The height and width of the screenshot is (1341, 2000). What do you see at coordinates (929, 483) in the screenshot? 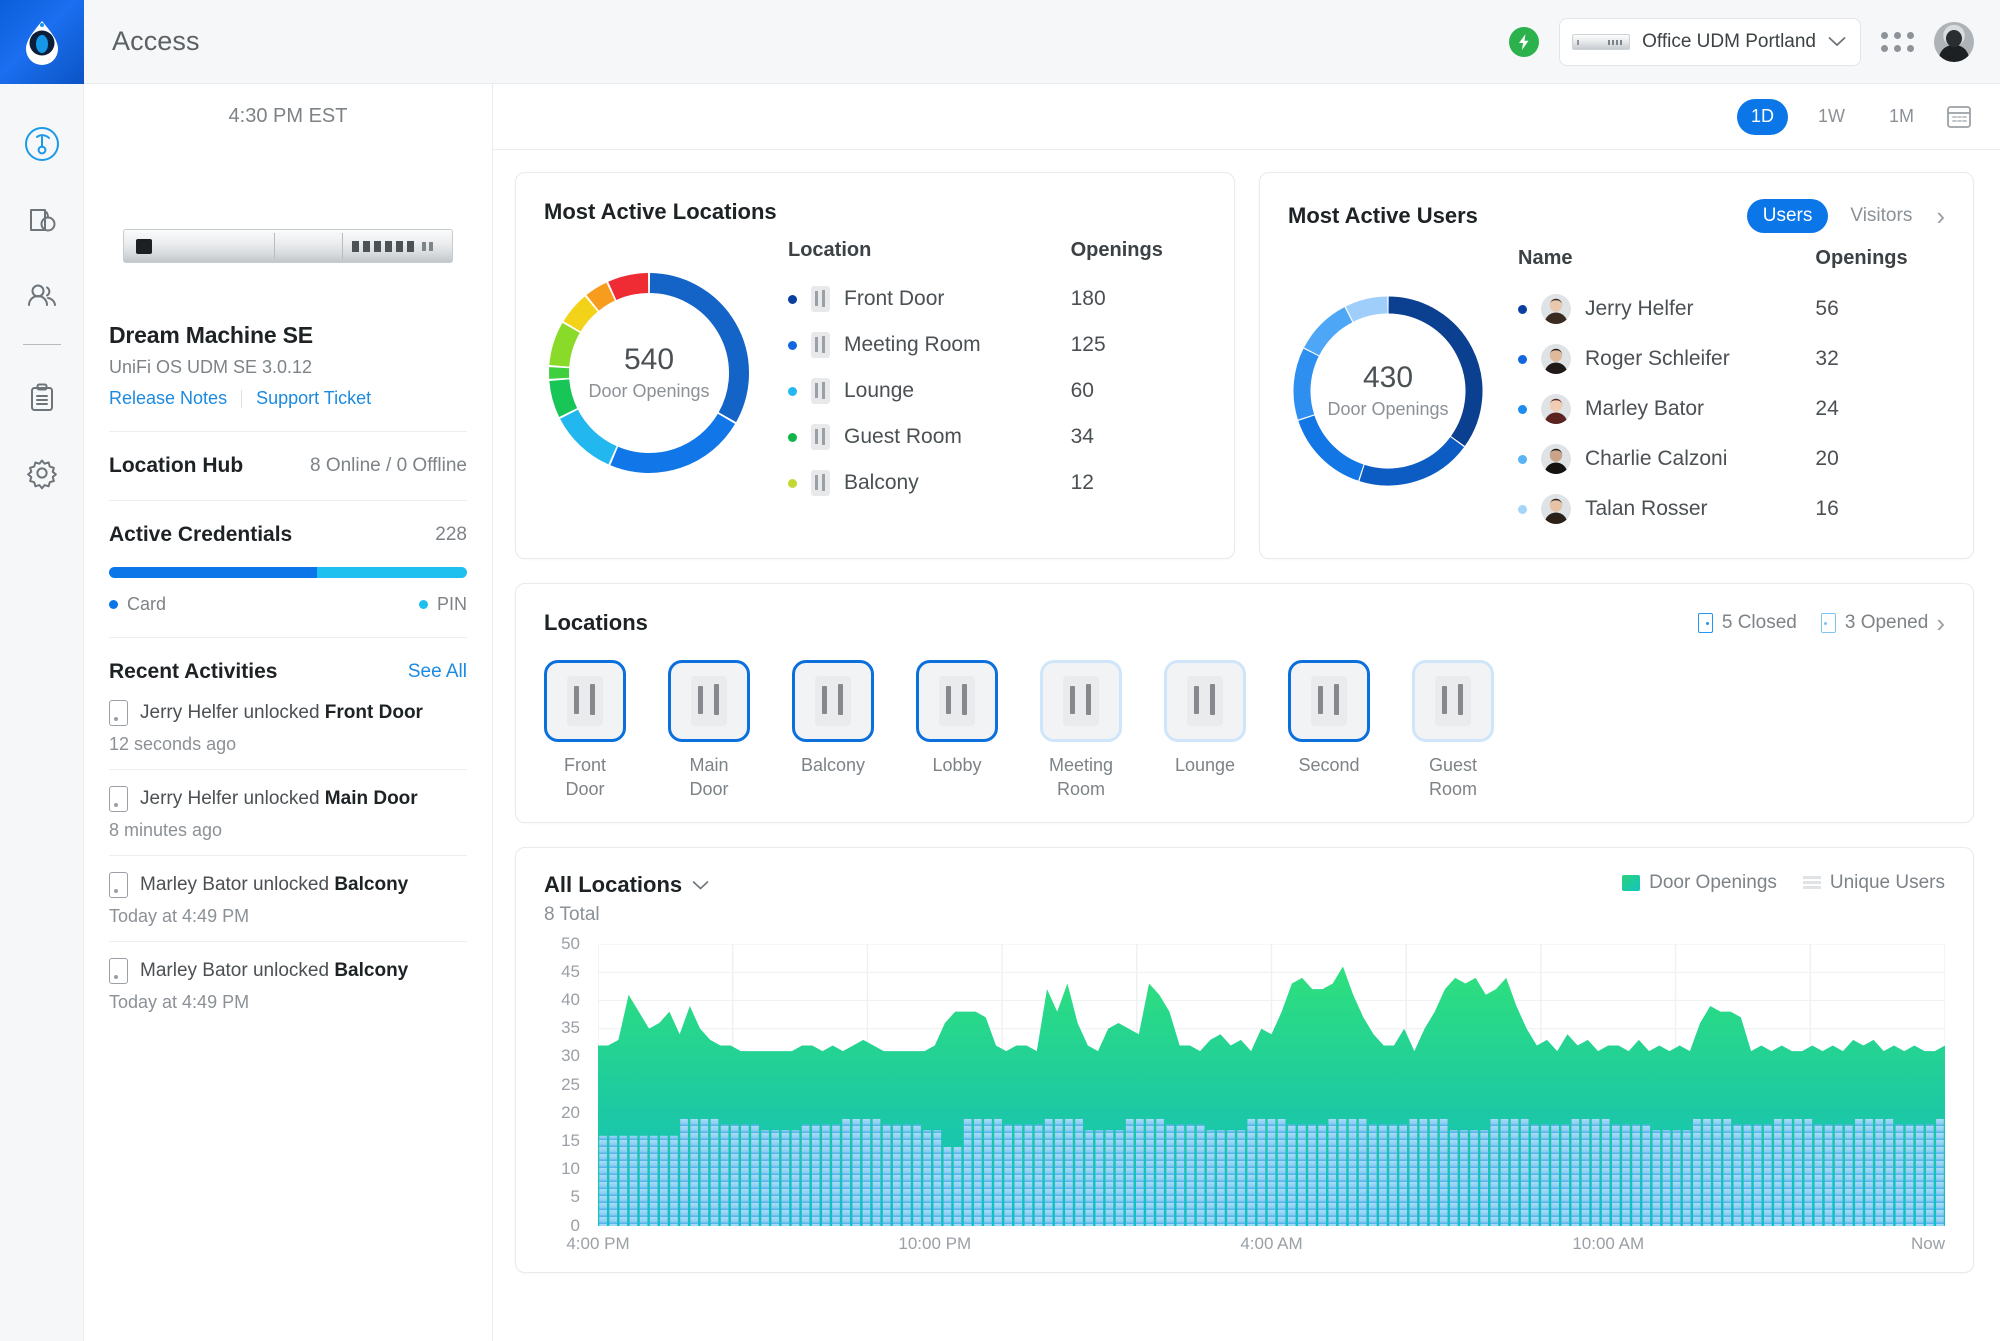
I see `location-name-cell: Balcony` at bounding box center [929, 483].